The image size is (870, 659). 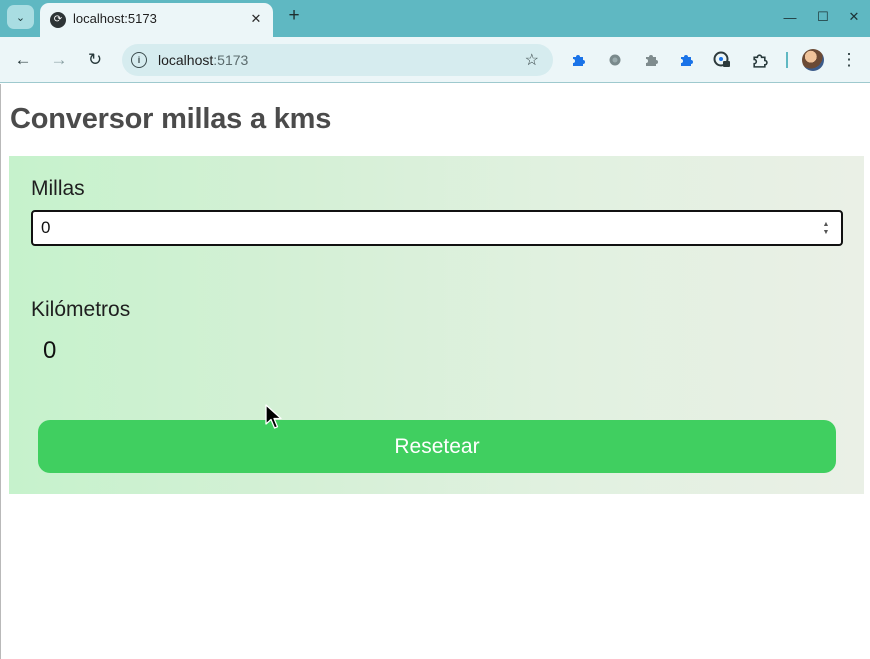 I want to click on stepper-down-icon: ▼, so click(x=826, y=233).